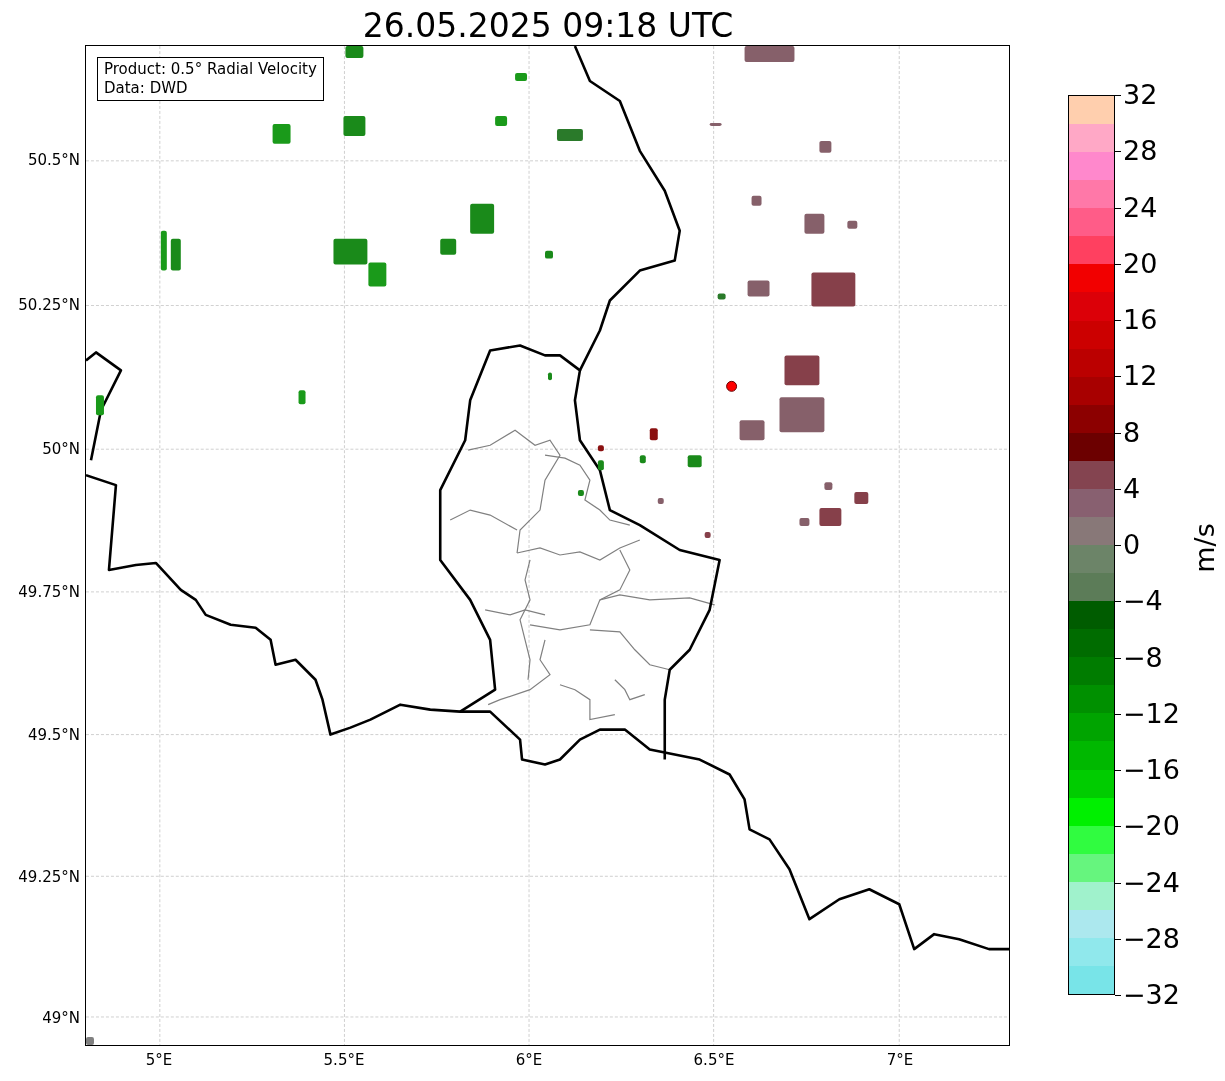  Describe the element at coordinates (146, 88) in the screenshot. I see `legend-text: Data: DWD` at that location.